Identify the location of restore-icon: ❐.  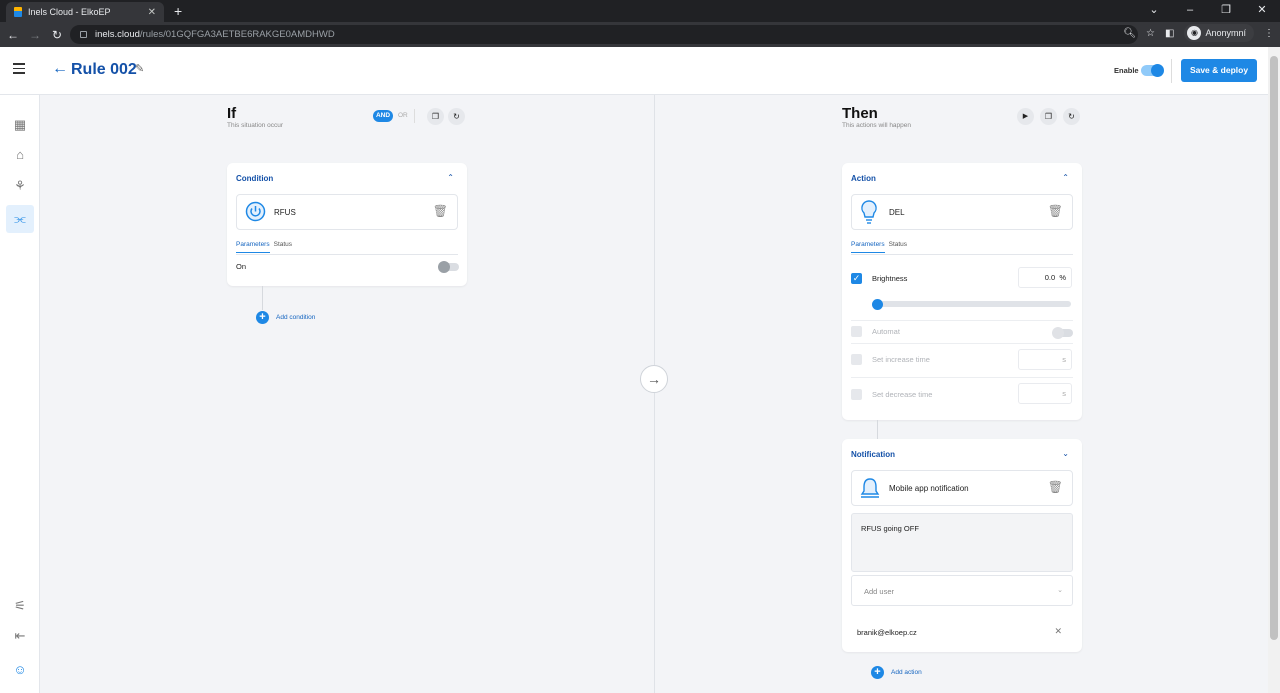
(1226, 11).